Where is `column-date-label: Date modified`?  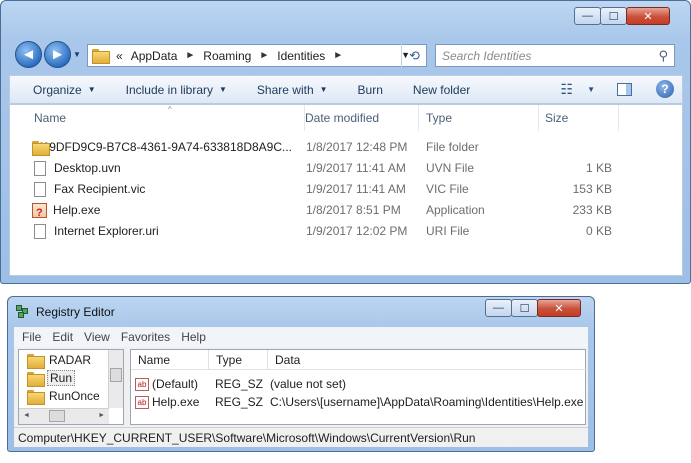
column-date-label: Date modified is located at coordinates (342, 118).